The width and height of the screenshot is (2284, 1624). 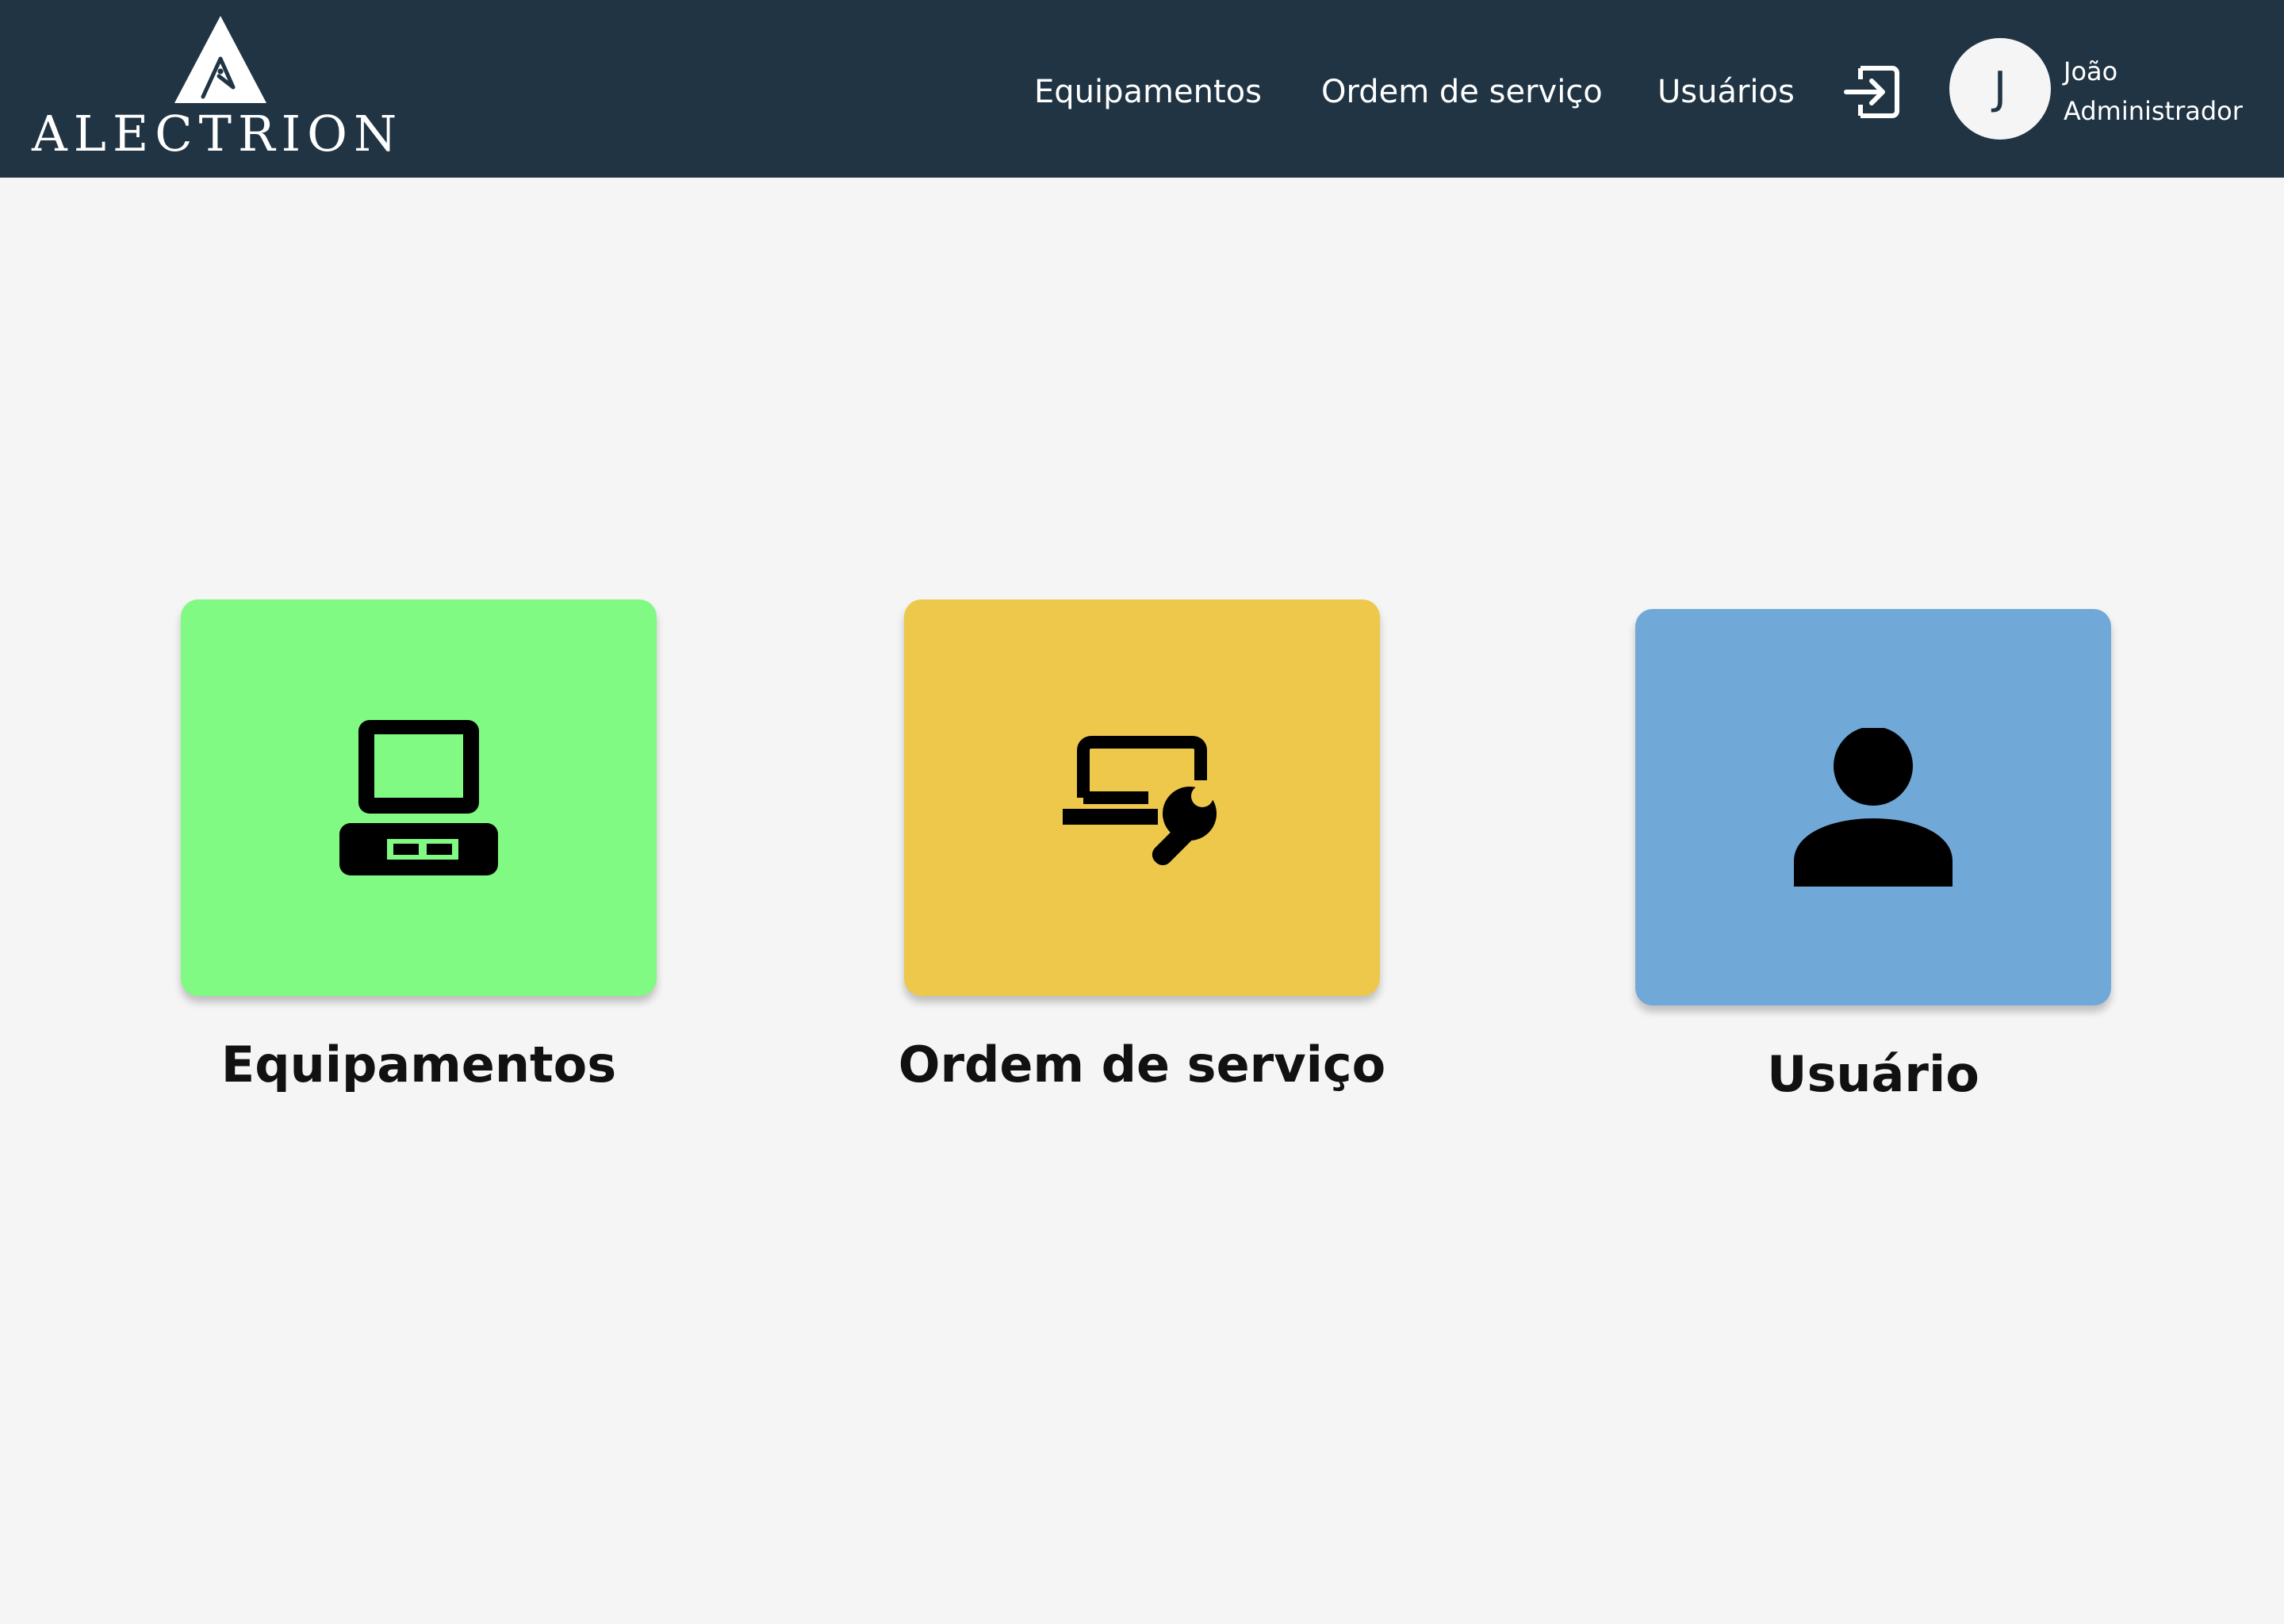 I want to click on nav-link-ordem-de-servico: Ordem de serviço, so click(x=1462, y=92).